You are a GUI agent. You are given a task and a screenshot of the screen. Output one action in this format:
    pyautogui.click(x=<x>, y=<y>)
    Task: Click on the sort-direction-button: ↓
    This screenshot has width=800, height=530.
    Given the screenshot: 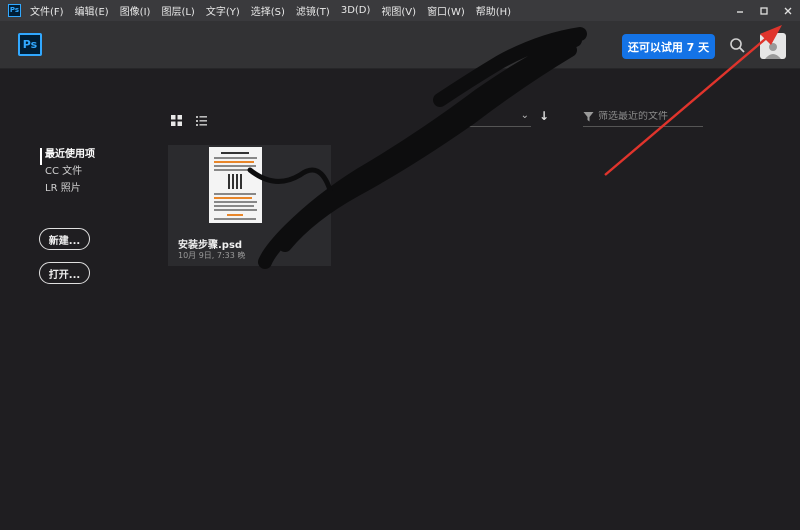 What is the action you would take?
    pyautogui.click(x=544, y=116)
    